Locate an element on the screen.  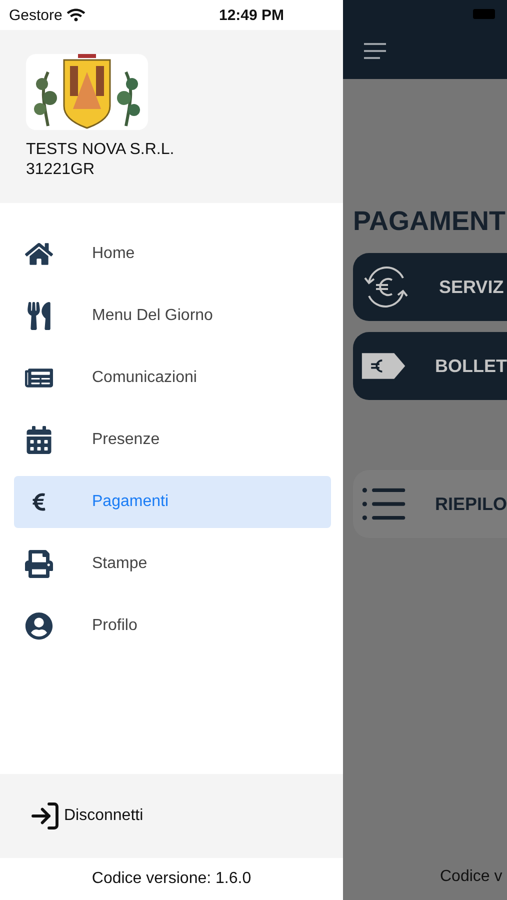
clock: 12:49 PM is located at coordinates (251, 15).